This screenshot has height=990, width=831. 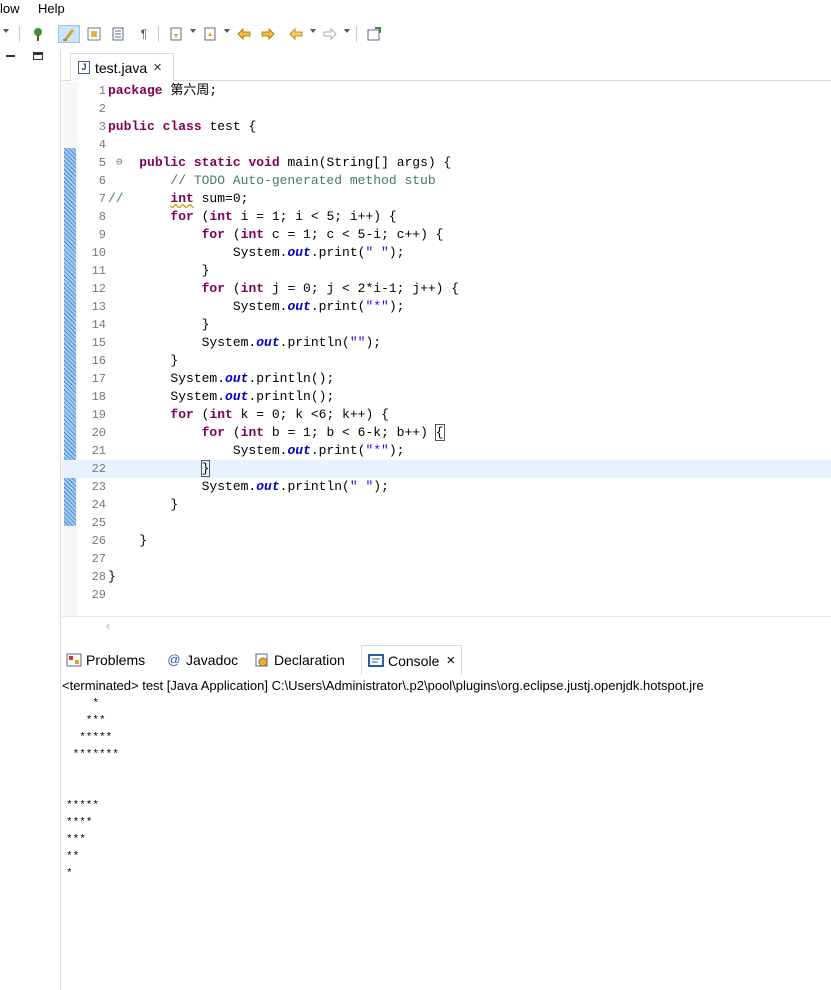 I want to click on show-source-icon, so click(x=118, y=34).